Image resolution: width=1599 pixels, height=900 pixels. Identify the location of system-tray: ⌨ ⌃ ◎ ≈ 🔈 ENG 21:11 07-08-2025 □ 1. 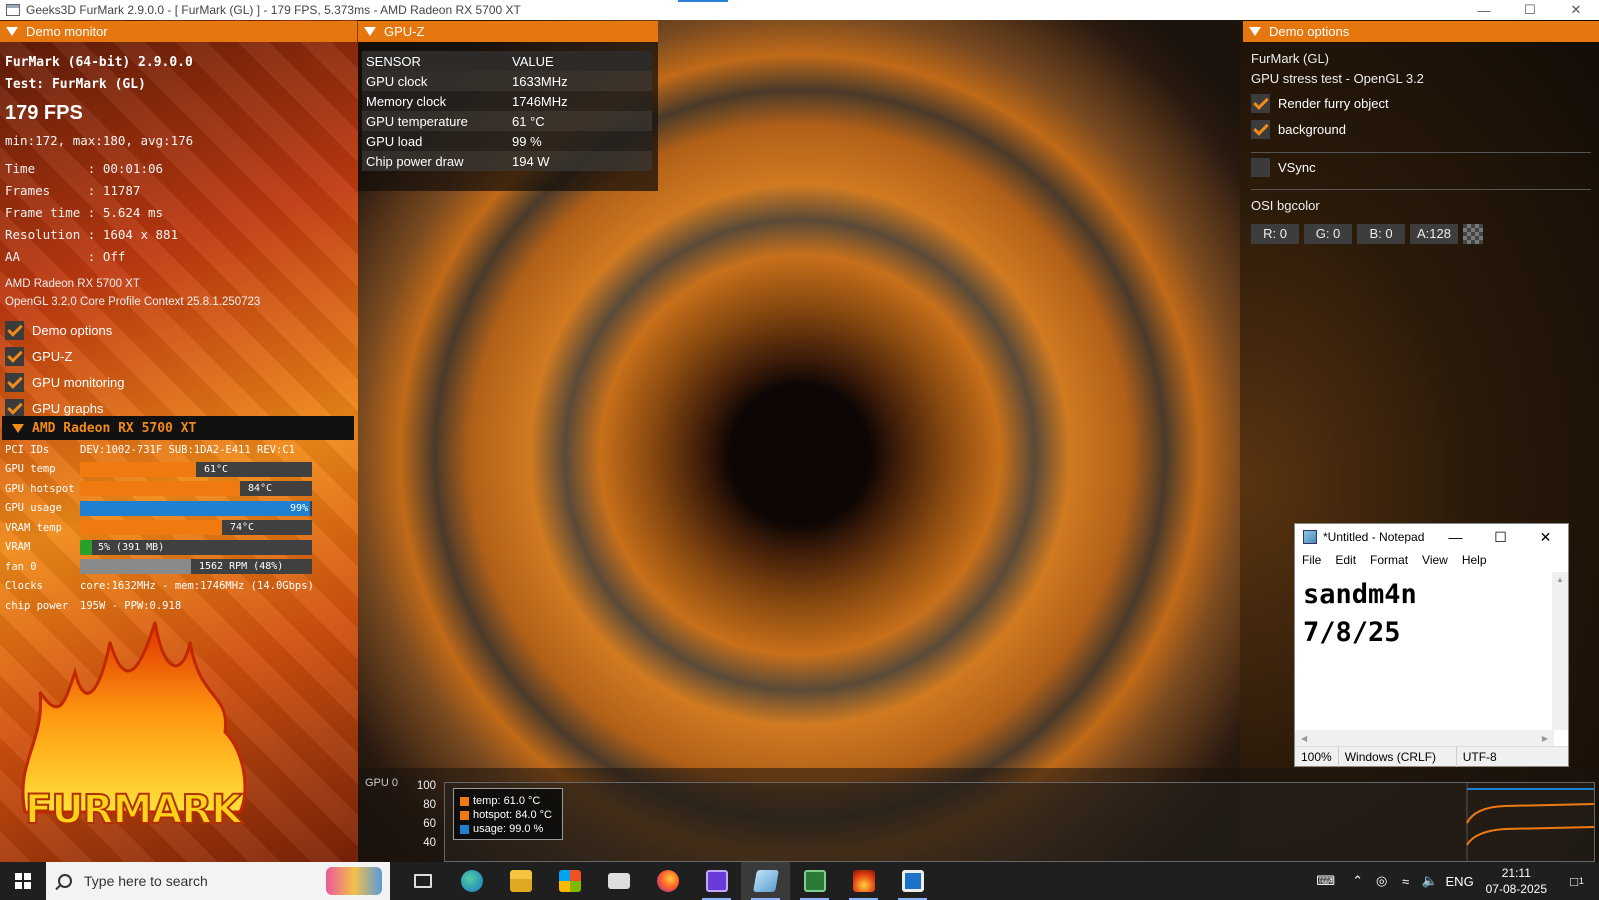
(1452, 881).